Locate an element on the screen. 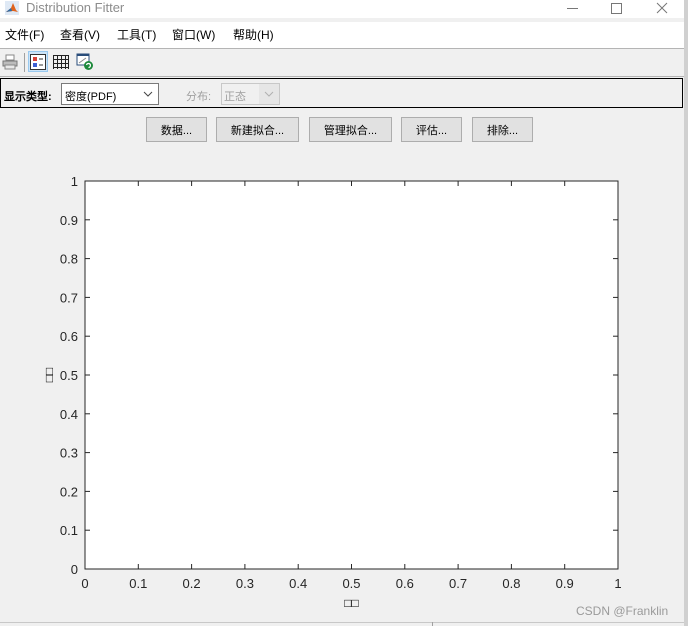 The width and height of the screenshot is (688, 626). x-tick-label: 0.1 is located at coordinates (138, 583).